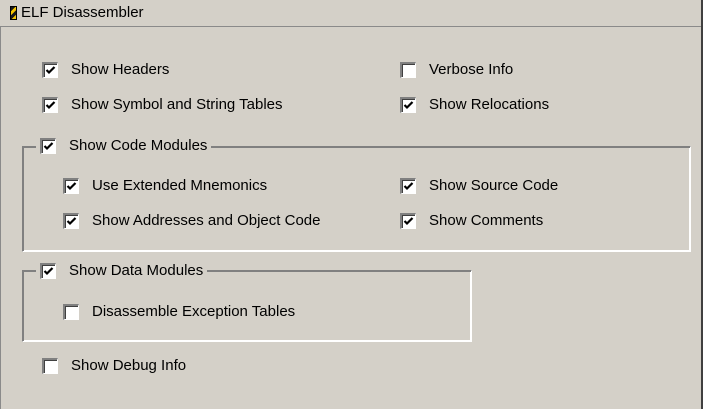 This screenshot has width=703, height=409. Describe the element at coordinates (350, 13) in the screenshot. I see `title-bar: ELF Disassembler` at that location.